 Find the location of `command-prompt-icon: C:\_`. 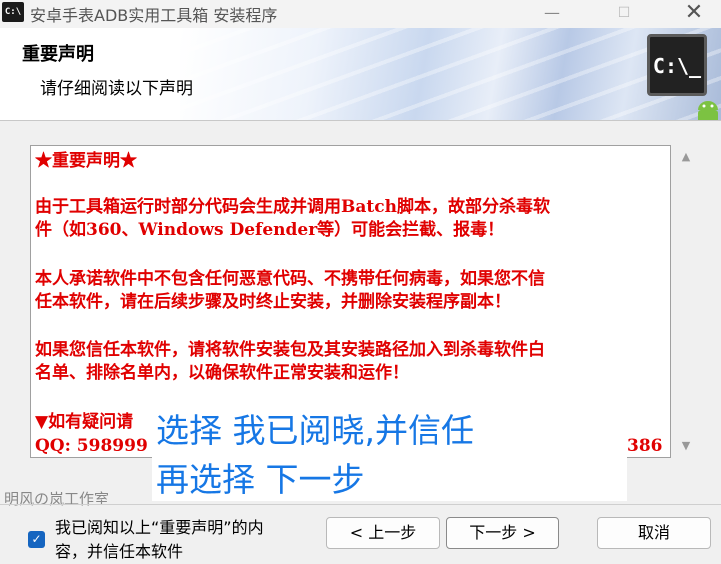

command-prompt-icon: C:\_ is located at coordinates (677, 65).